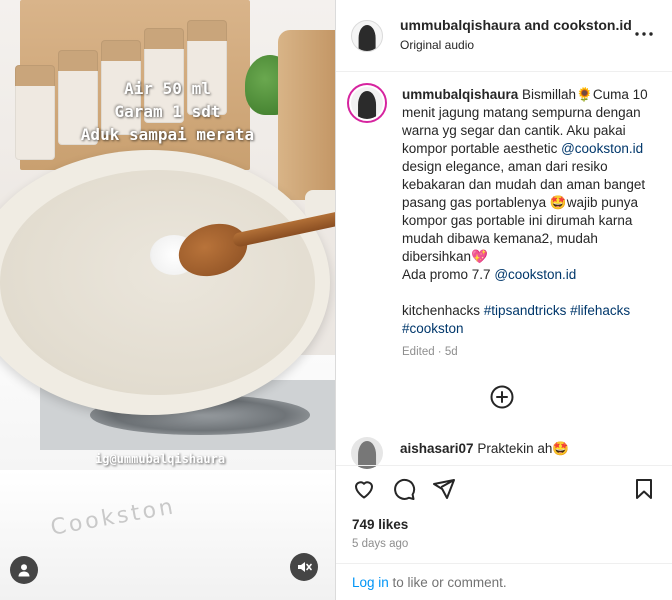 This screenshot has height=600, width=672. Describe the element at coordinates (549, 94) in the screenshot. I see `caption-text: Bismillah` at that location.